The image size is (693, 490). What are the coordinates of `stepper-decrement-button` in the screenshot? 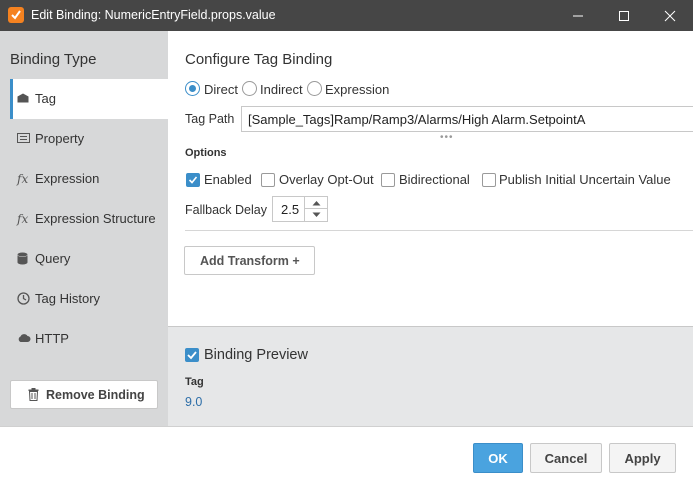 It's located at (315, 215).